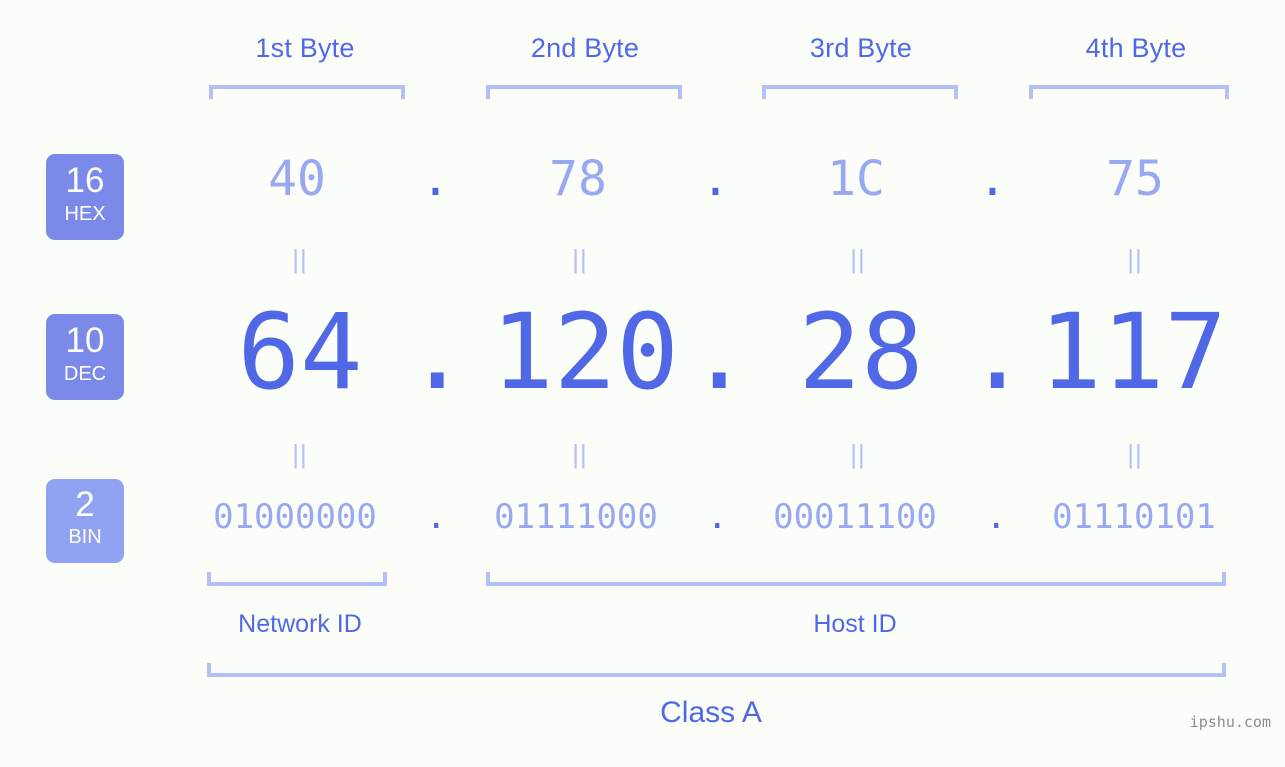  Describe the element at coordinates (1134, 517) in the screenshot. I see `bin-byte-4: 01110101` at that location.